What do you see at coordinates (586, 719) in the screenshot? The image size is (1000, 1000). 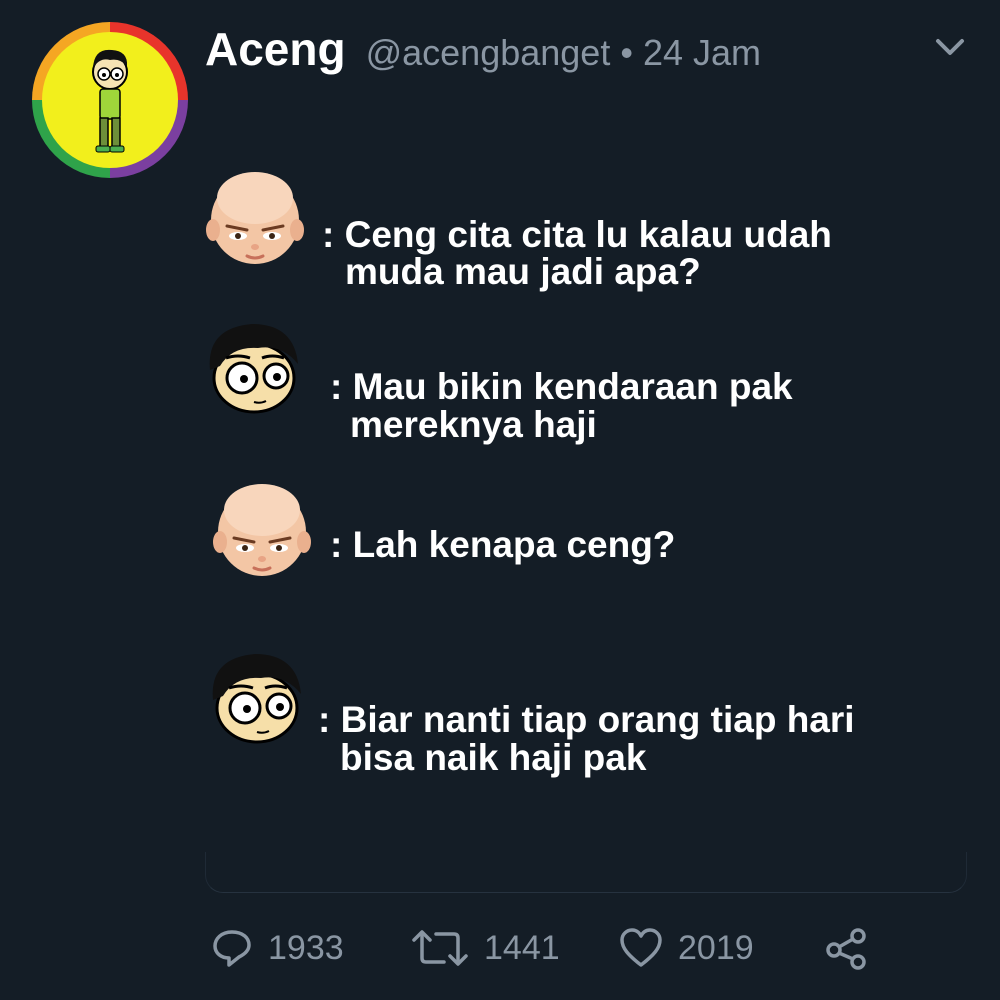 I see `message-line: : Biar nanti tiap orang tiap hari` at bounding box center [586, 719].